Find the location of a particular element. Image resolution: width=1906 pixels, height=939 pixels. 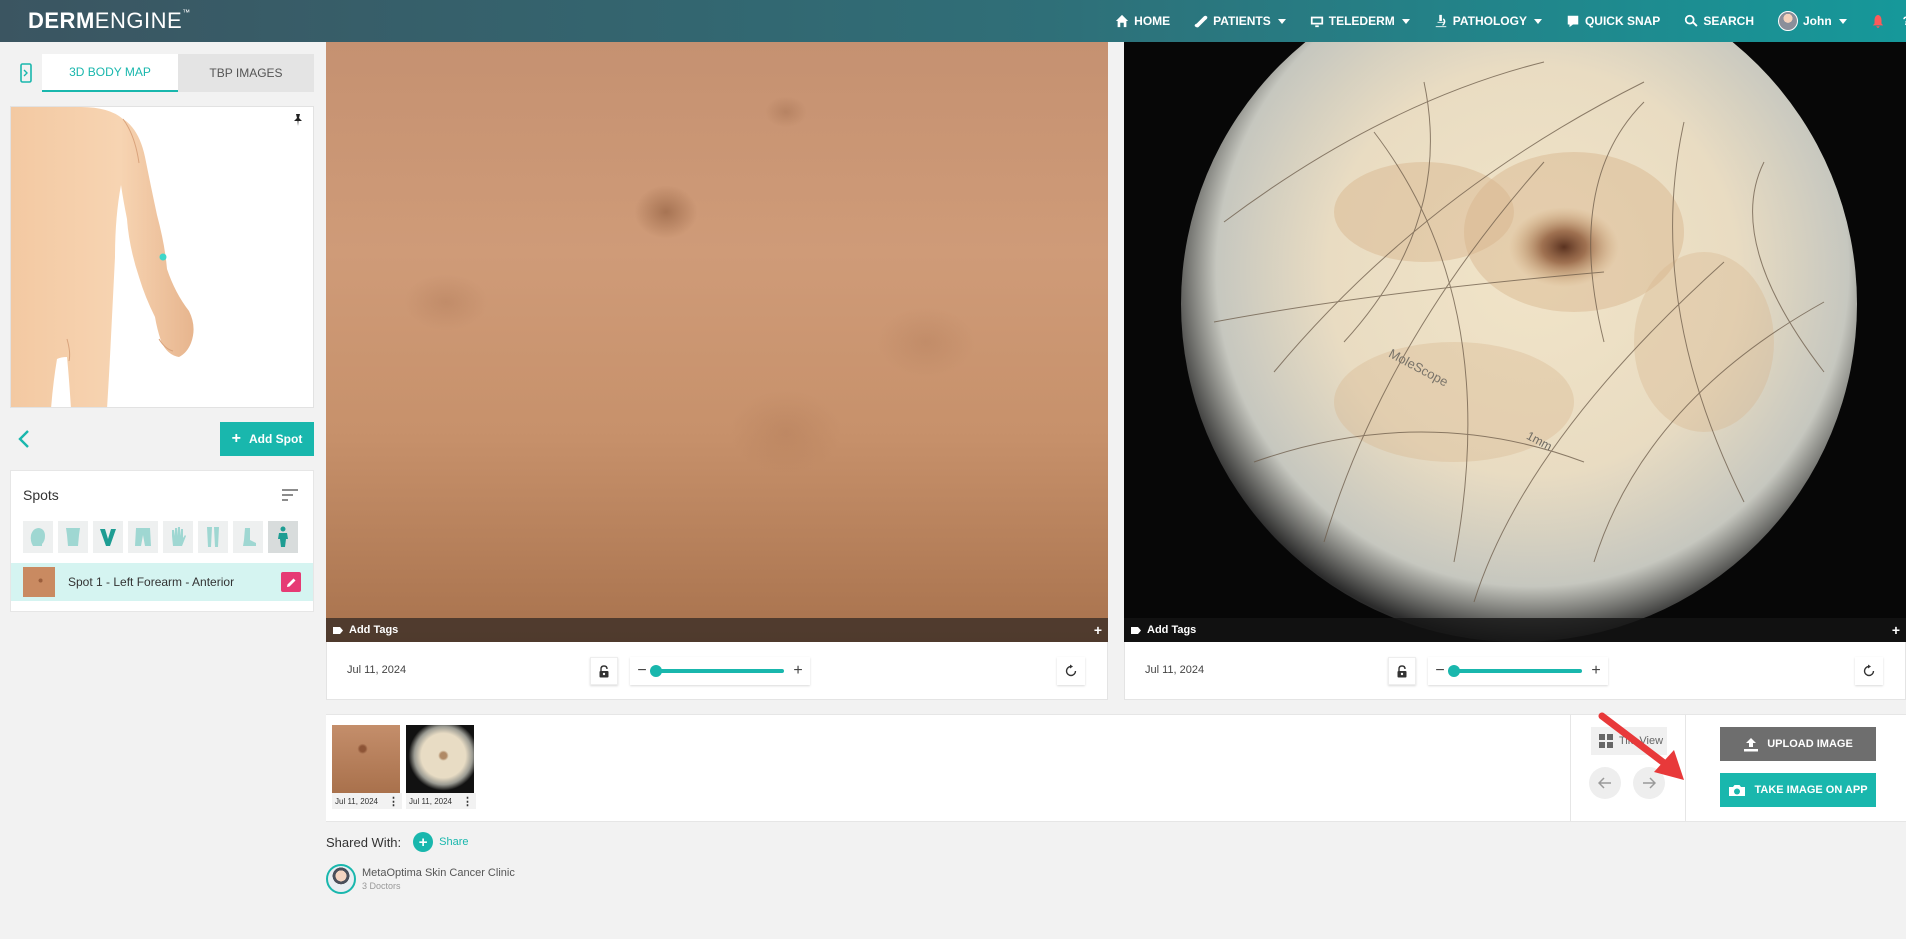

brand-tm: ™ is located at coordinates (186, 12).